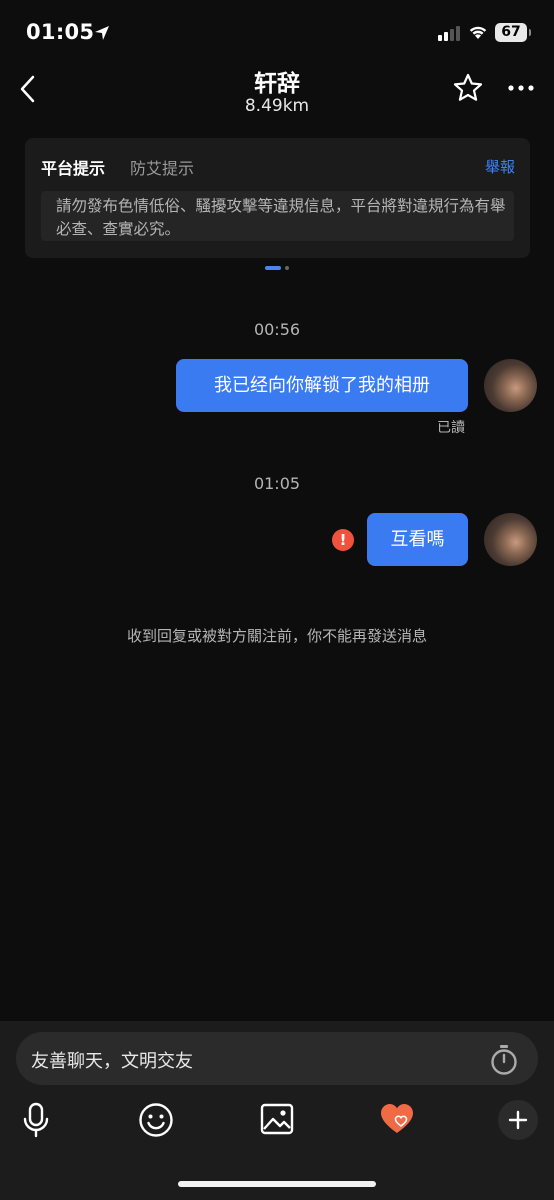 The image size is (554, 1200). What do you see at coordinates (60, 32) in the screenshot?
I see `status-time: 01:05` at bounding box center [60, 32].